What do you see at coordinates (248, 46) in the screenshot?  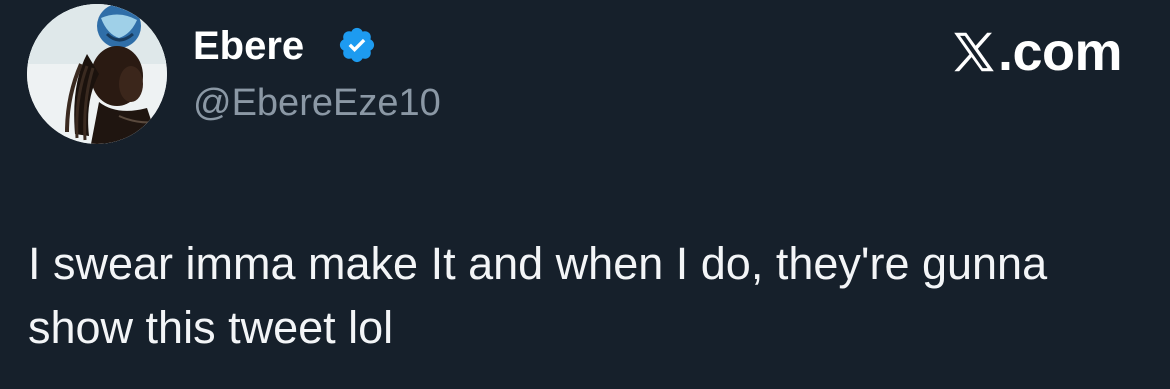 I see `author-display-name: Ebere` at bounding box center [248, 46].